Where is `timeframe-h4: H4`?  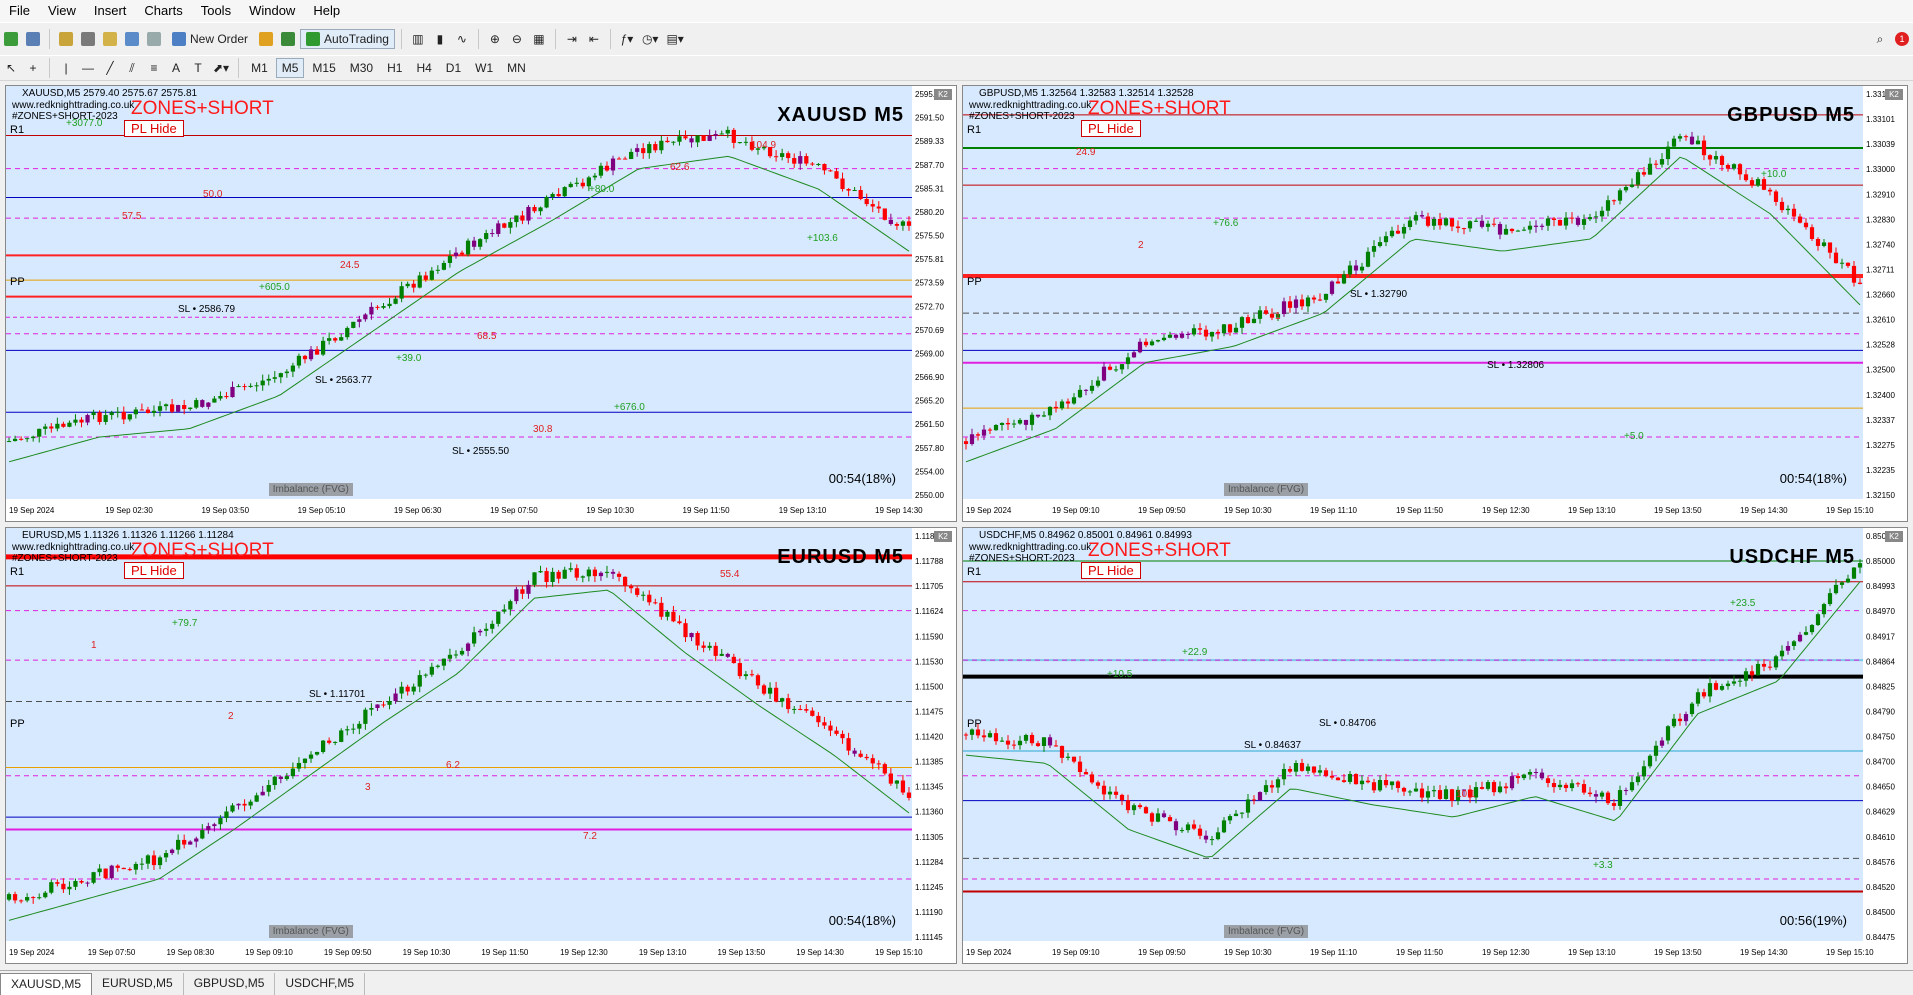
timeframe-h4: H4 is located at coordinates (423, 68).